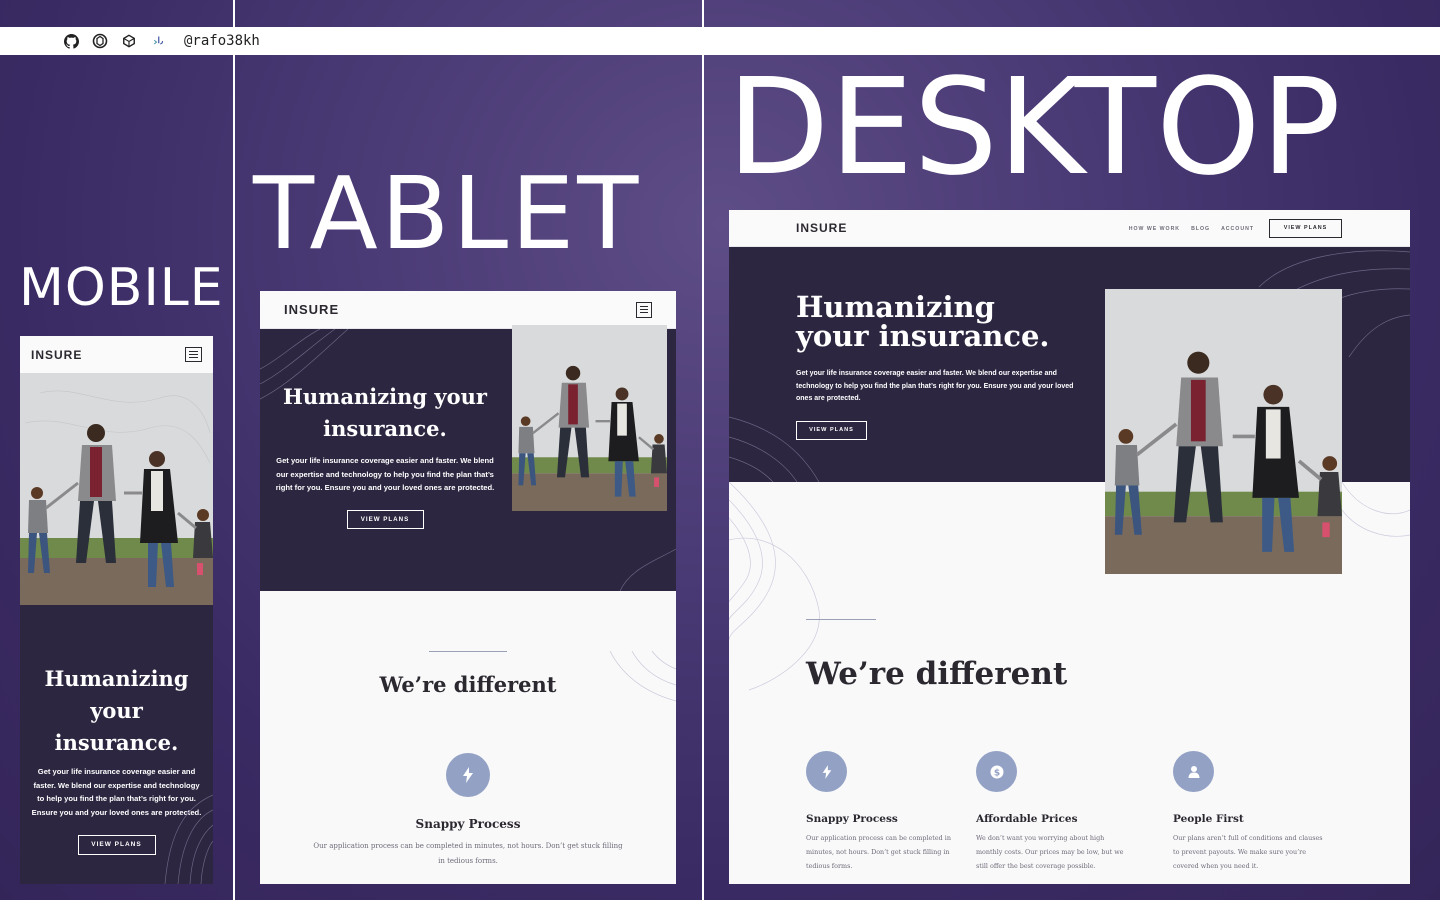  What do you see at coordinates (121, 288) in the screenshot?
I see `mobile-label: MOBILE` at bounding box center [121, 288].